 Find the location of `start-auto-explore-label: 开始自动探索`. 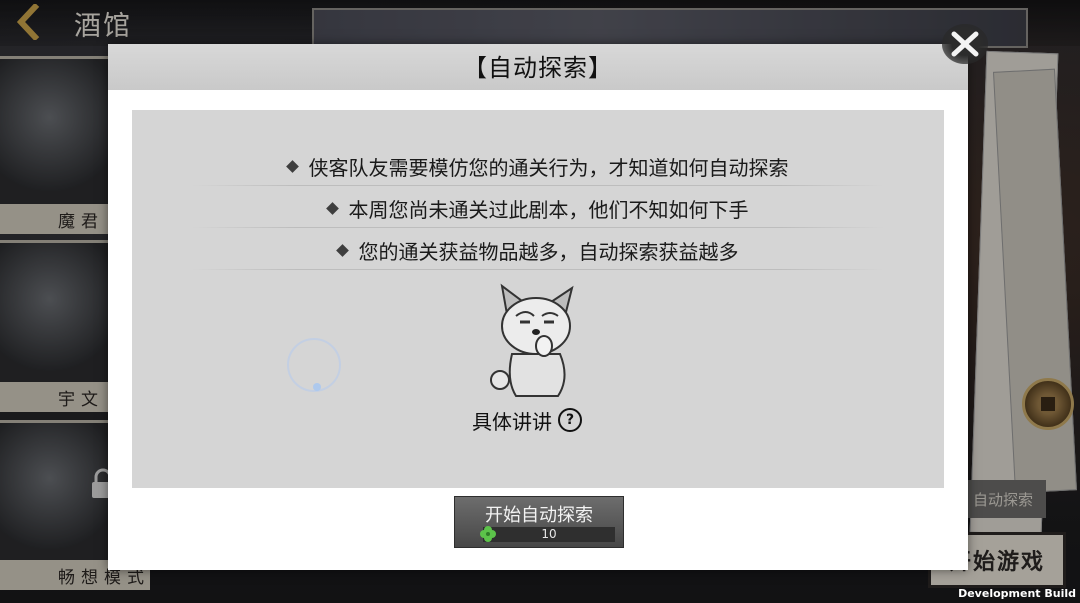

start-auto-explore-label: 开始自动探索 is located at coordinates (539, 515).